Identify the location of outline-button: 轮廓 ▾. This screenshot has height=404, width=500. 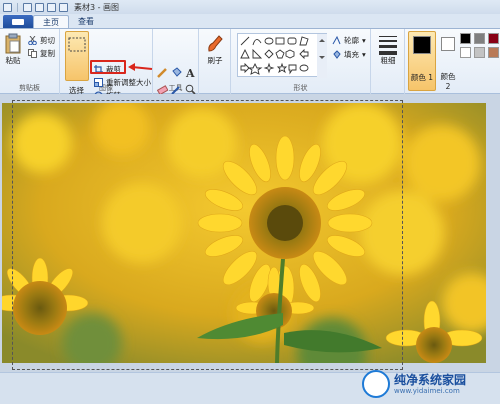
(349, 40).